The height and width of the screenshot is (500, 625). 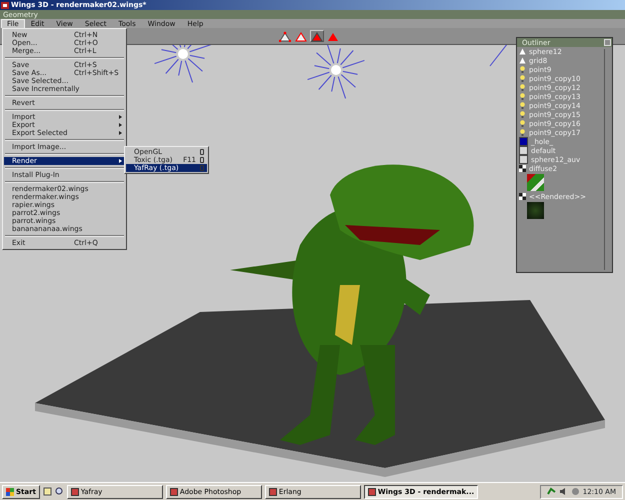 I want to click on network-icon, so click(x=551, y=491).